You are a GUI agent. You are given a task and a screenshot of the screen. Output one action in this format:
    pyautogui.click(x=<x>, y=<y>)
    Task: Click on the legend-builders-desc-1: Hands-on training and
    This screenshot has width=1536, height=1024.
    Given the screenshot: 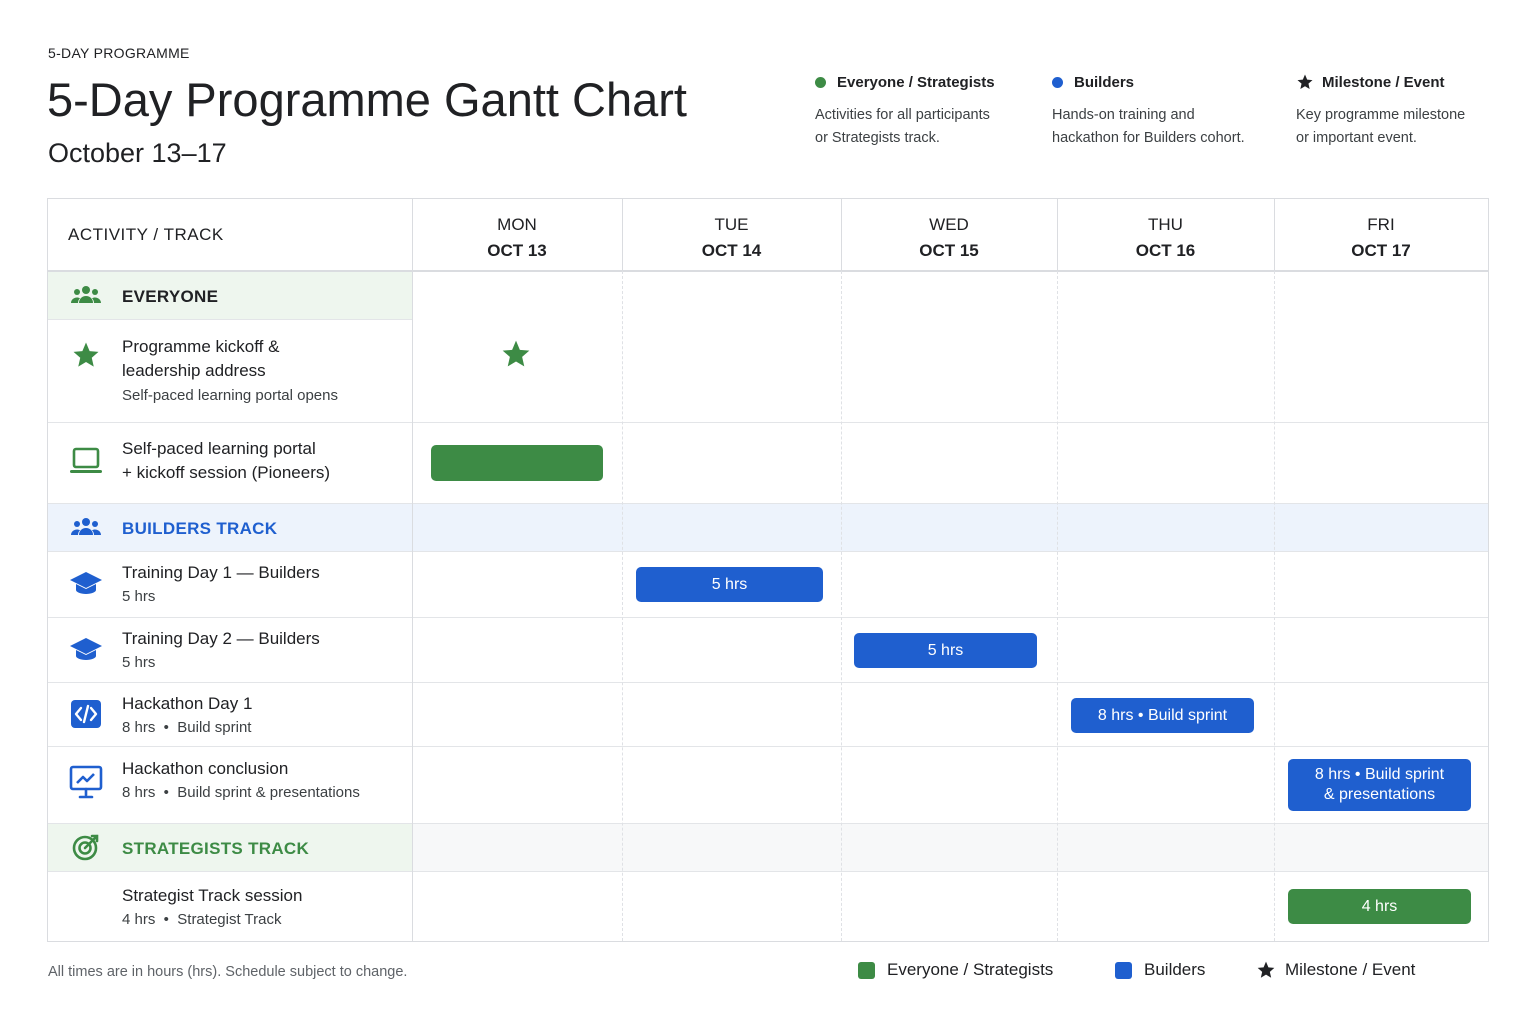 What is the action you would take?
    pyautogui.click(x=1123, y=115)
    